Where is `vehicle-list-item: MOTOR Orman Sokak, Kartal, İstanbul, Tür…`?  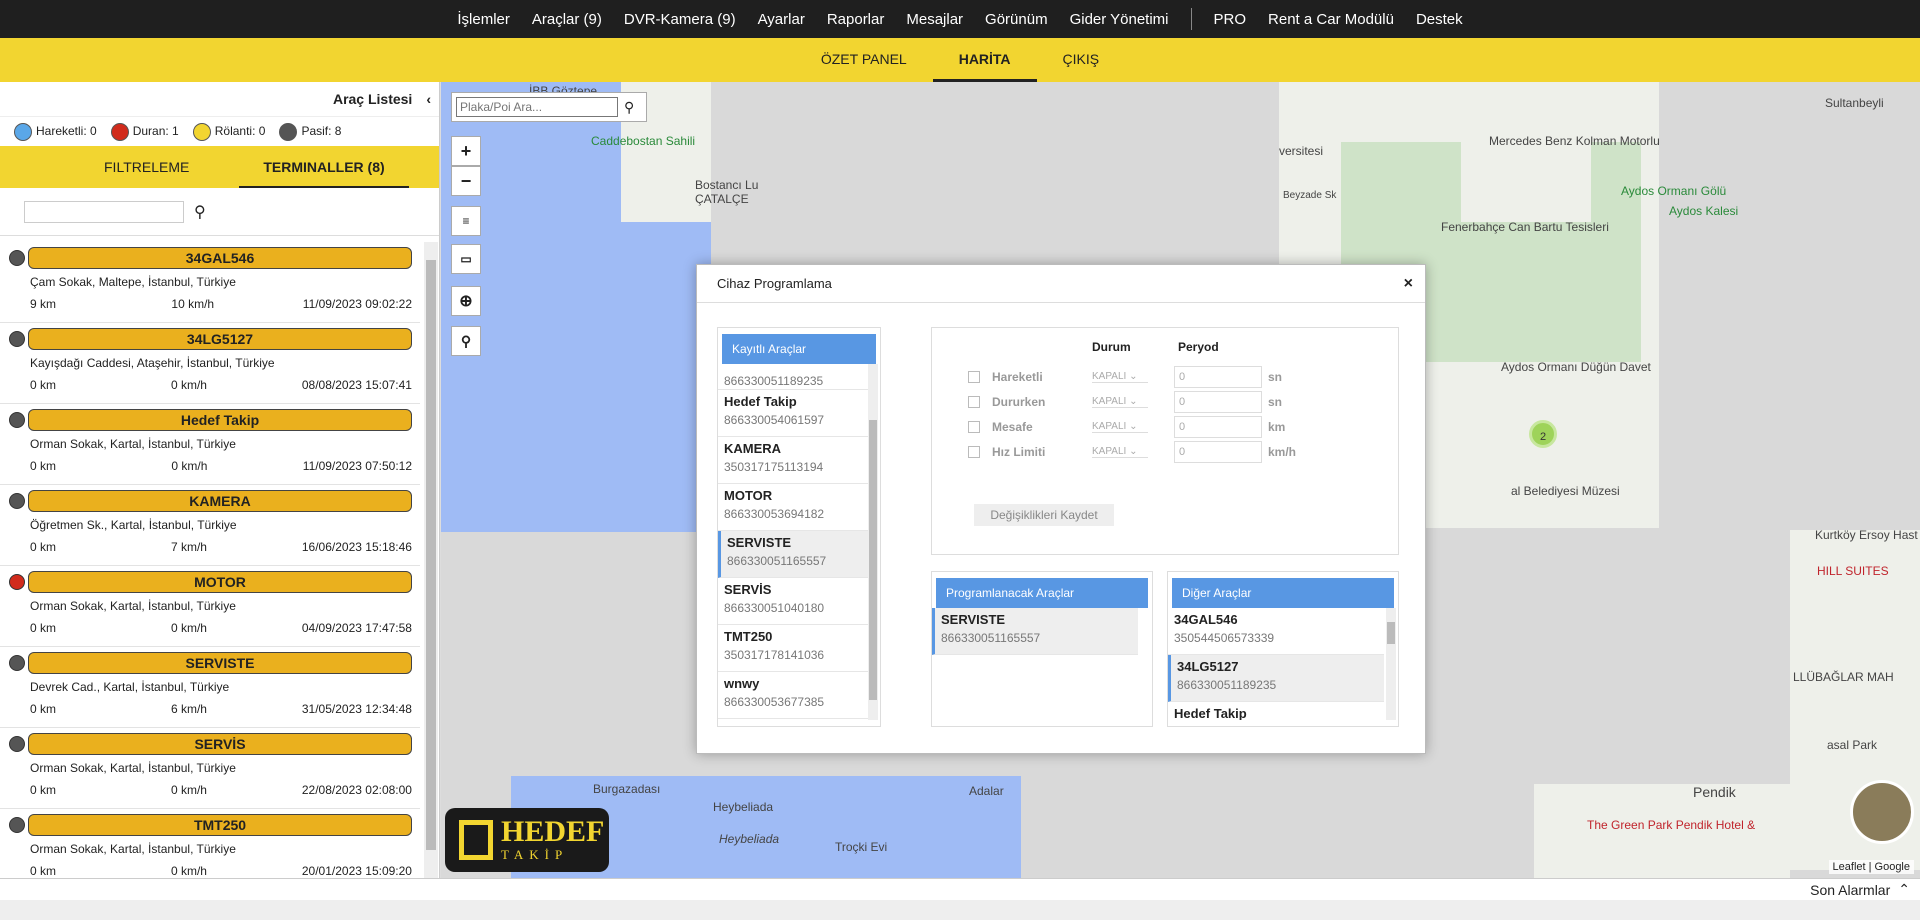
vehicle-list-item: MOTOR Orman Sokak, Kartal, İstanbul, Tür… is located at coordinates (210, 606).